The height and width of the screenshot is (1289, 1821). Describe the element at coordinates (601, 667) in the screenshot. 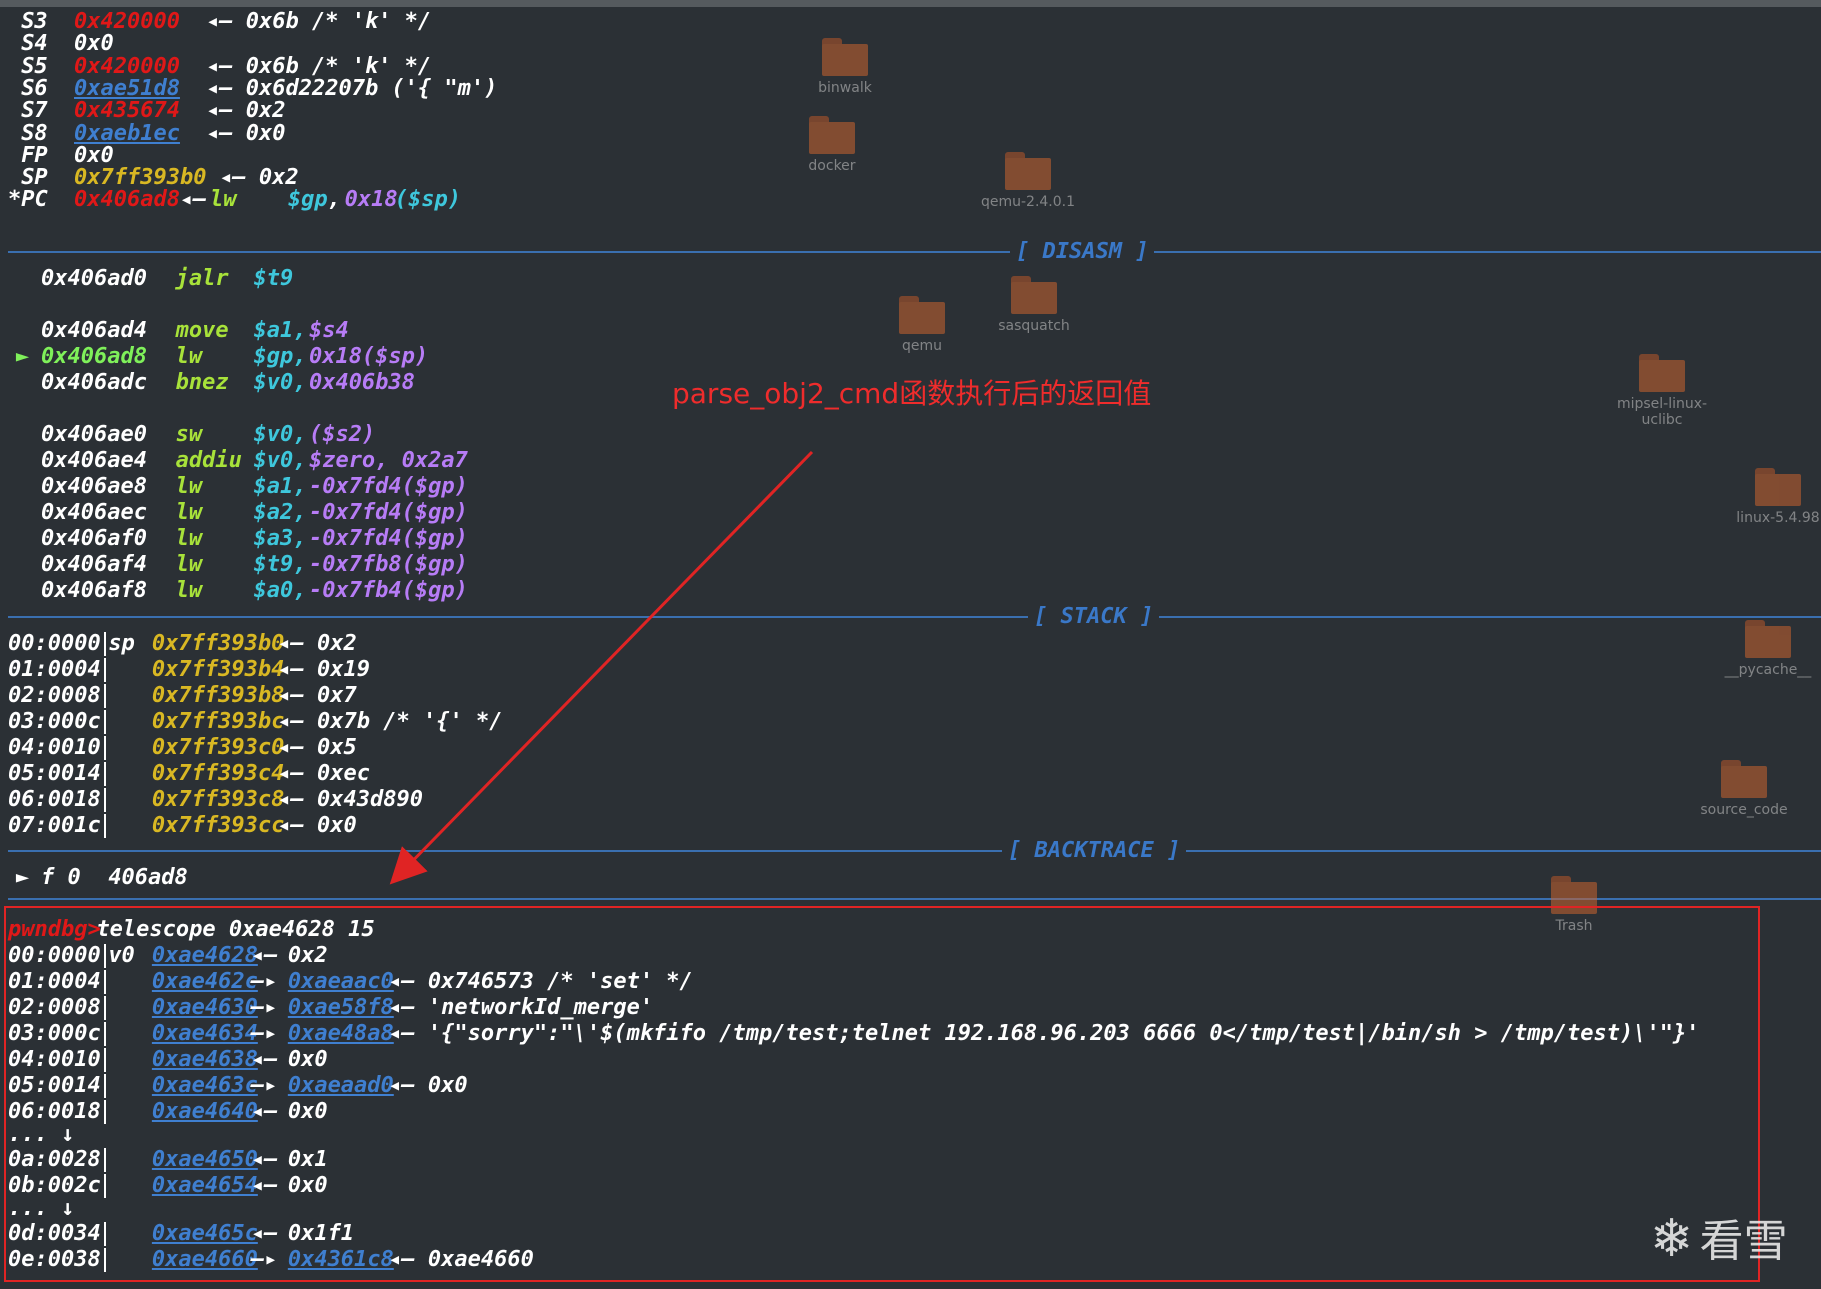

I see `annotation-arrow` at that location.